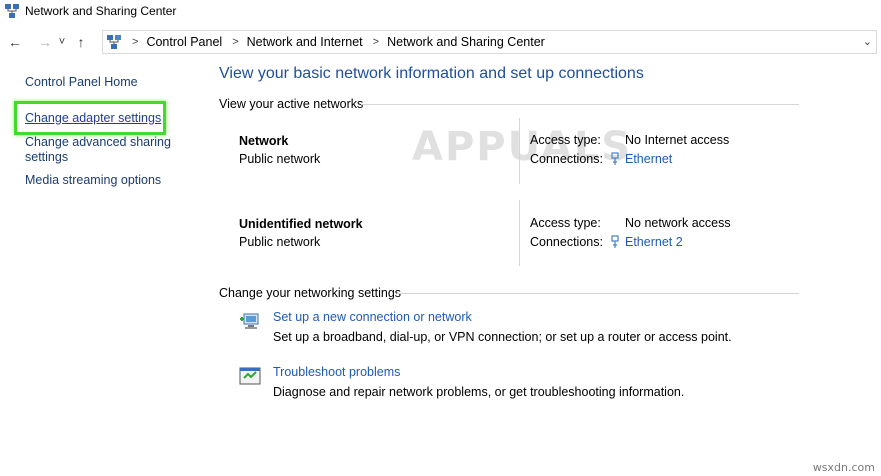 The width and height of the screenshot is (881, 476). I want to click on address-dropdown-icon: ⌄, so click(867, 41).